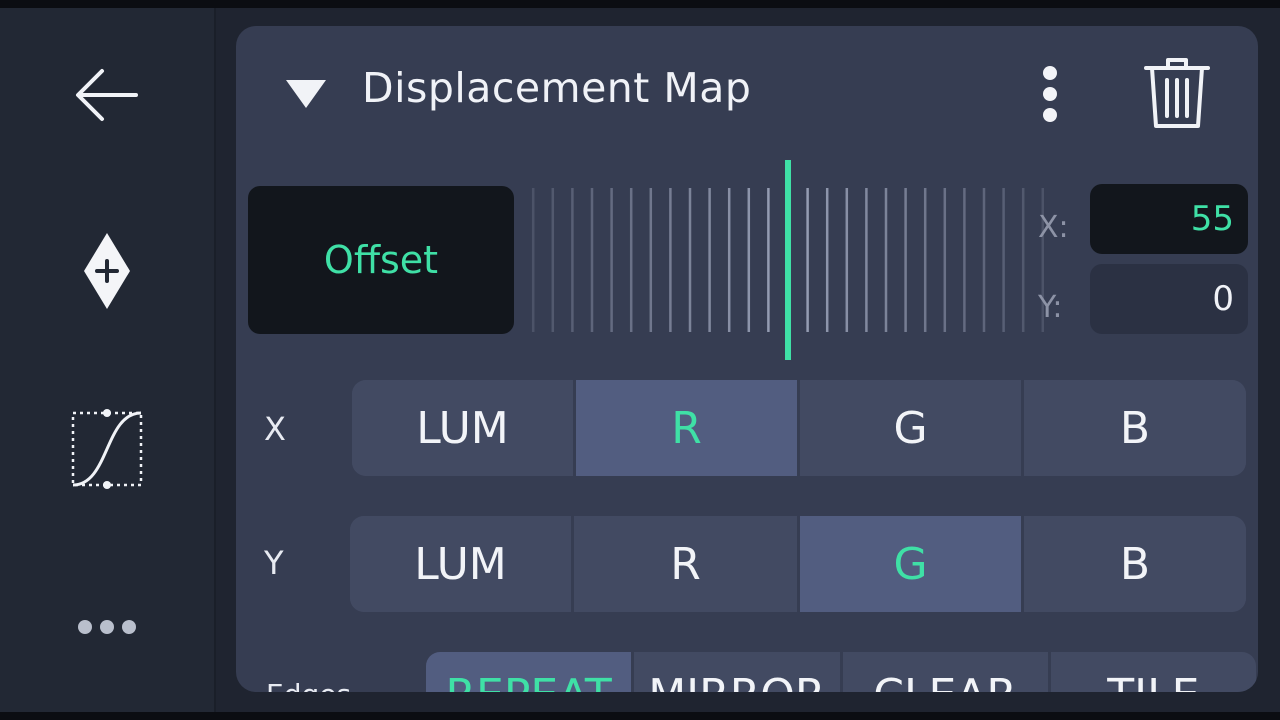 The image size is (1280, 720). I want to click on x-channel-option: B, so click(1135, 428).